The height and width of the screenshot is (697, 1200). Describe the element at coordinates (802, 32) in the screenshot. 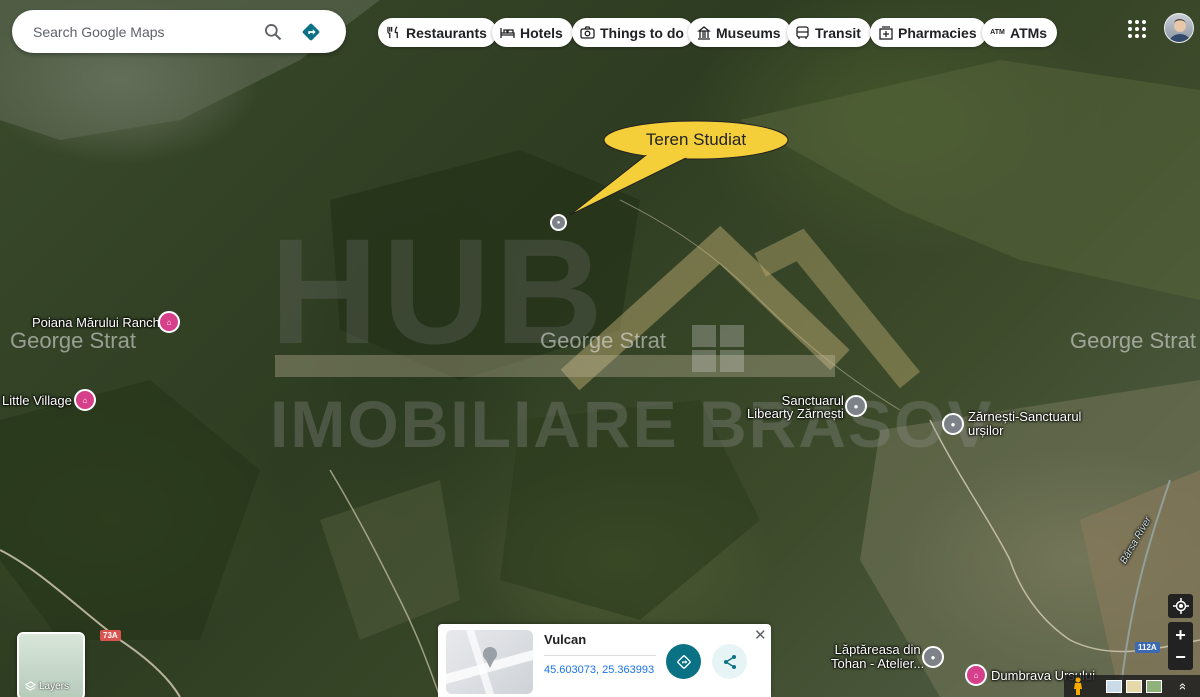

I see `bus-icon` at that location.